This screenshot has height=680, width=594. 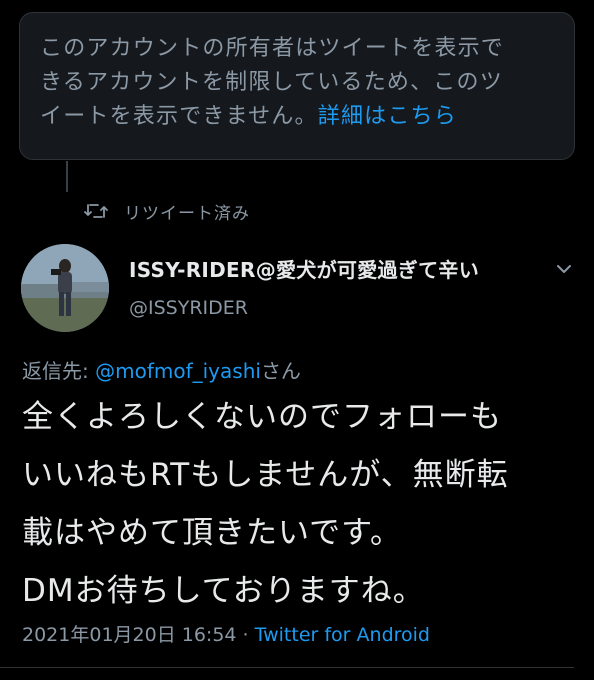 I want to click on notice-line-3: イートを表示できません。詳細はこちら, so click(x=297, y=117).